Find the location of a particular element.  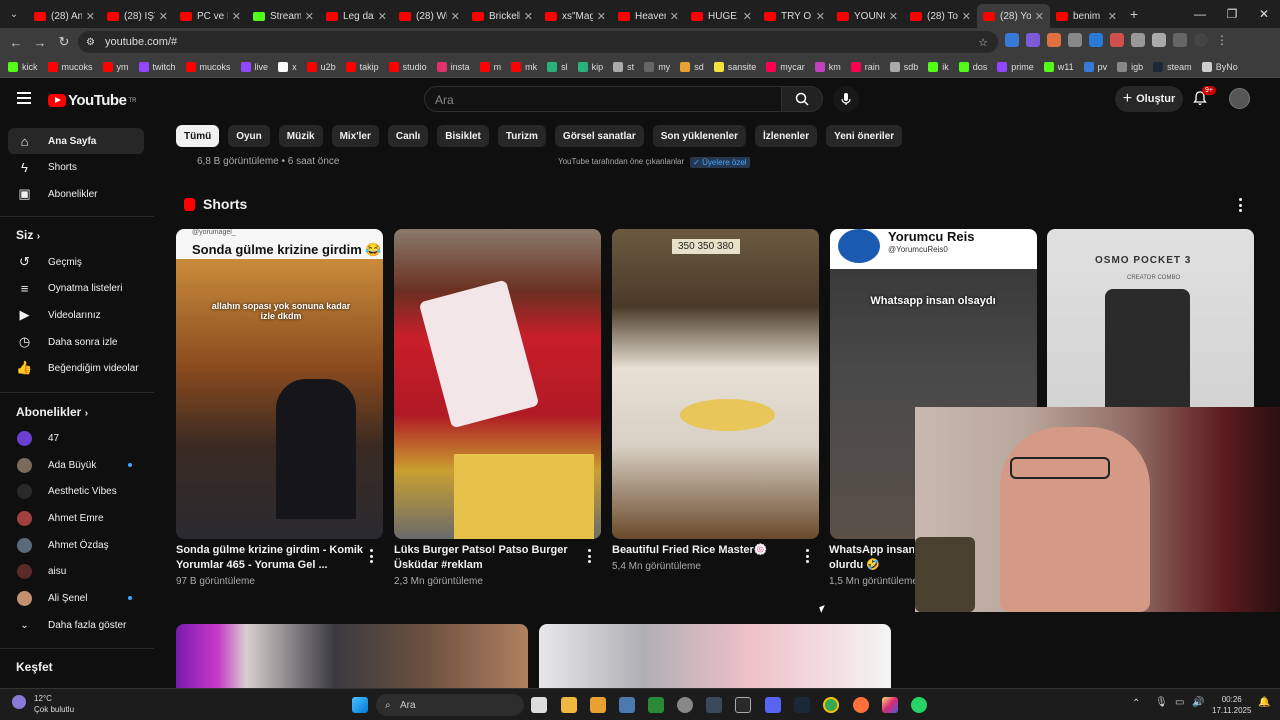

shelf-menu-icon is located at coordinates (1240, 205).